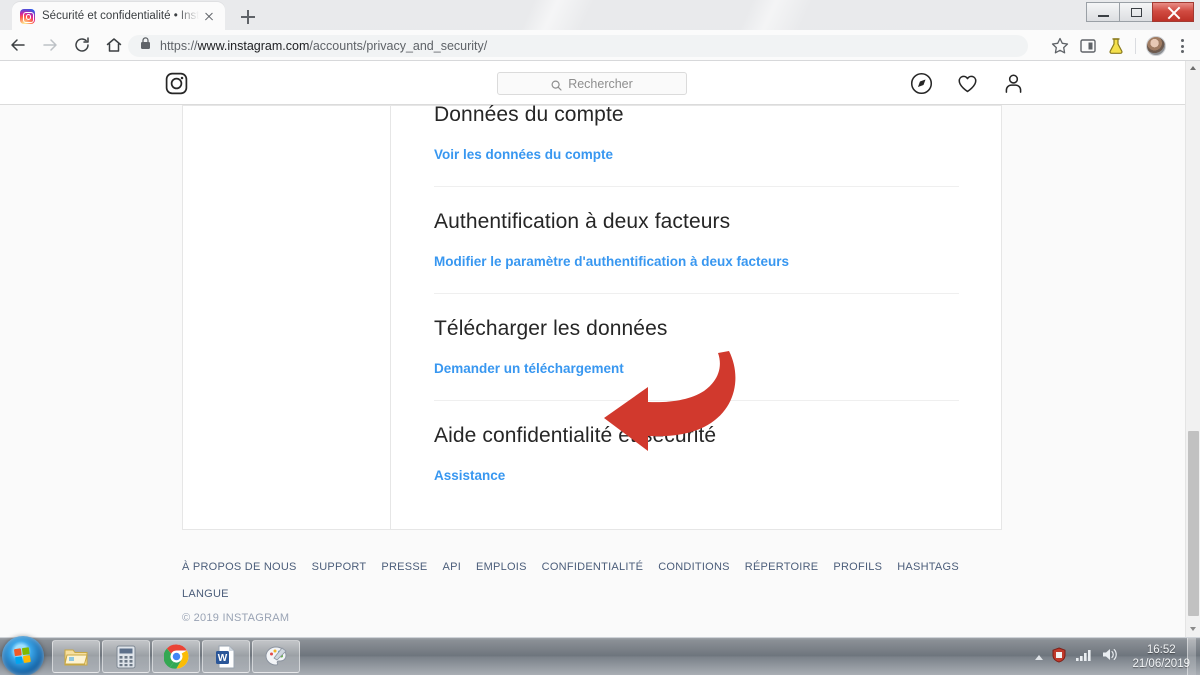  Describe the element at coordinates (600, 15) in the screenshot. I see `tab-strip: Sécurité et confidentialité • Insta` at that location.